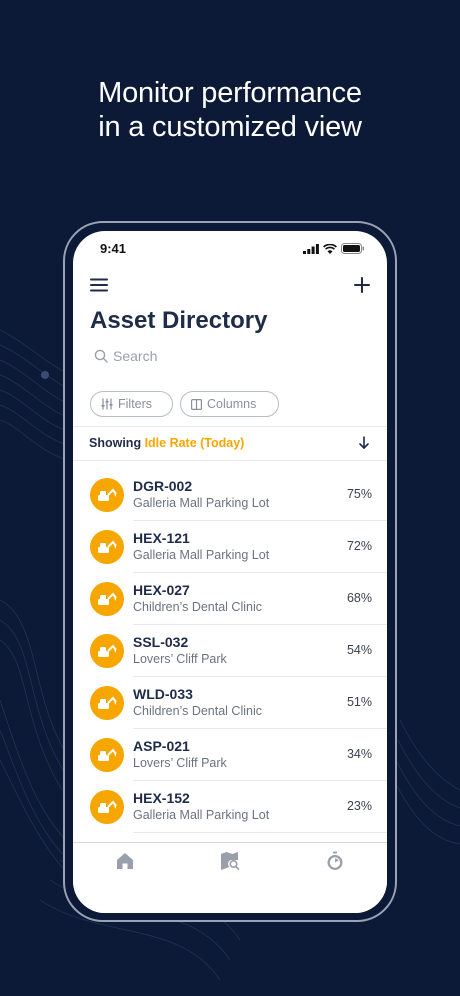  I want to click on marketing-headline: Monitor performance in a customized view, so click(230, 110).